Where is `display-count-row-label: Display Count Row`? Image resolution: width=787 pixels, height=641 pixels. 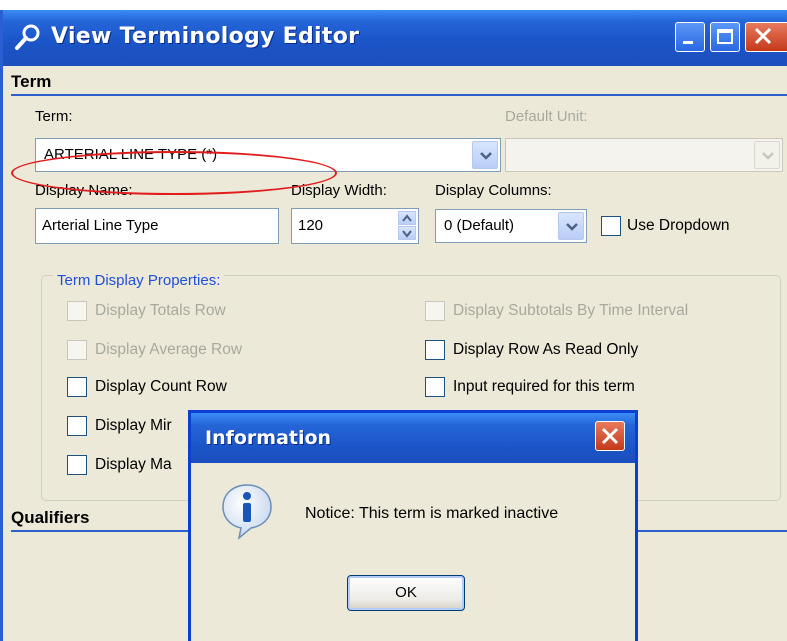 display-count-row-label: Display Count Row is located at coordinates (161, 386).